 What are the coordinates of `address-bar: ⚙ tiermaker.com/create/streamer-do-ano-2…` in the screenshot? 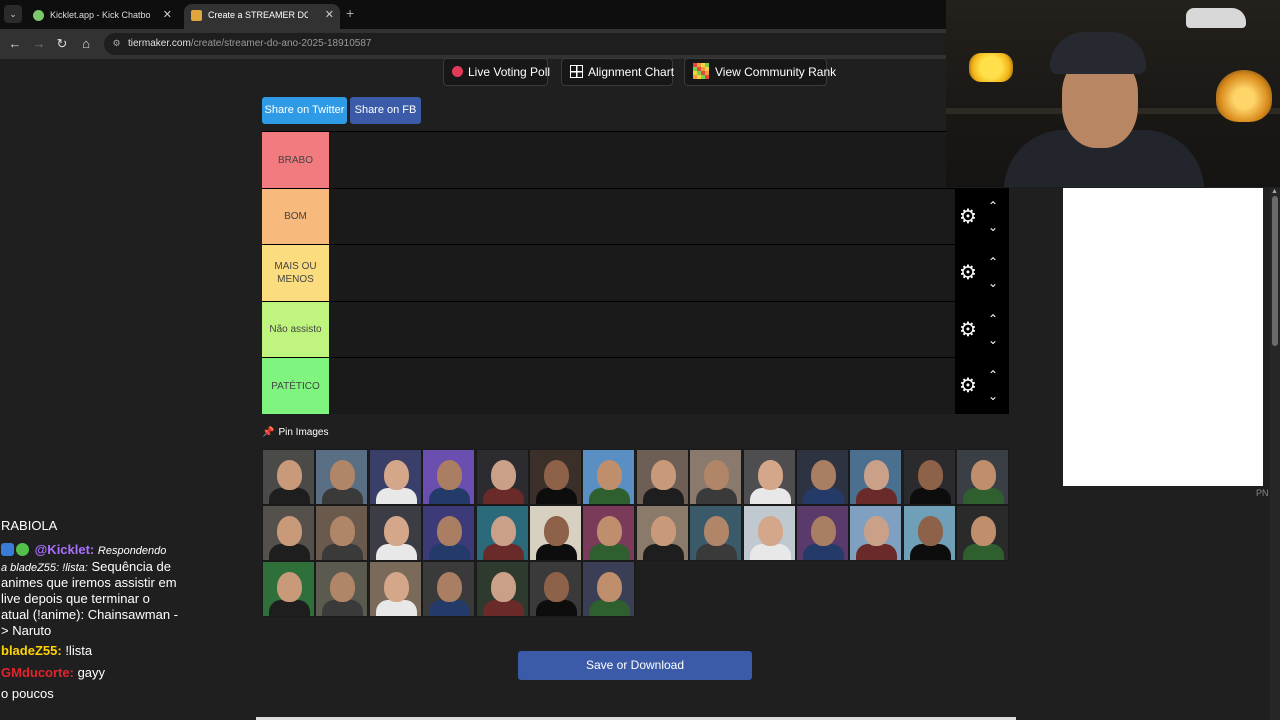 It's located at (525, 44).